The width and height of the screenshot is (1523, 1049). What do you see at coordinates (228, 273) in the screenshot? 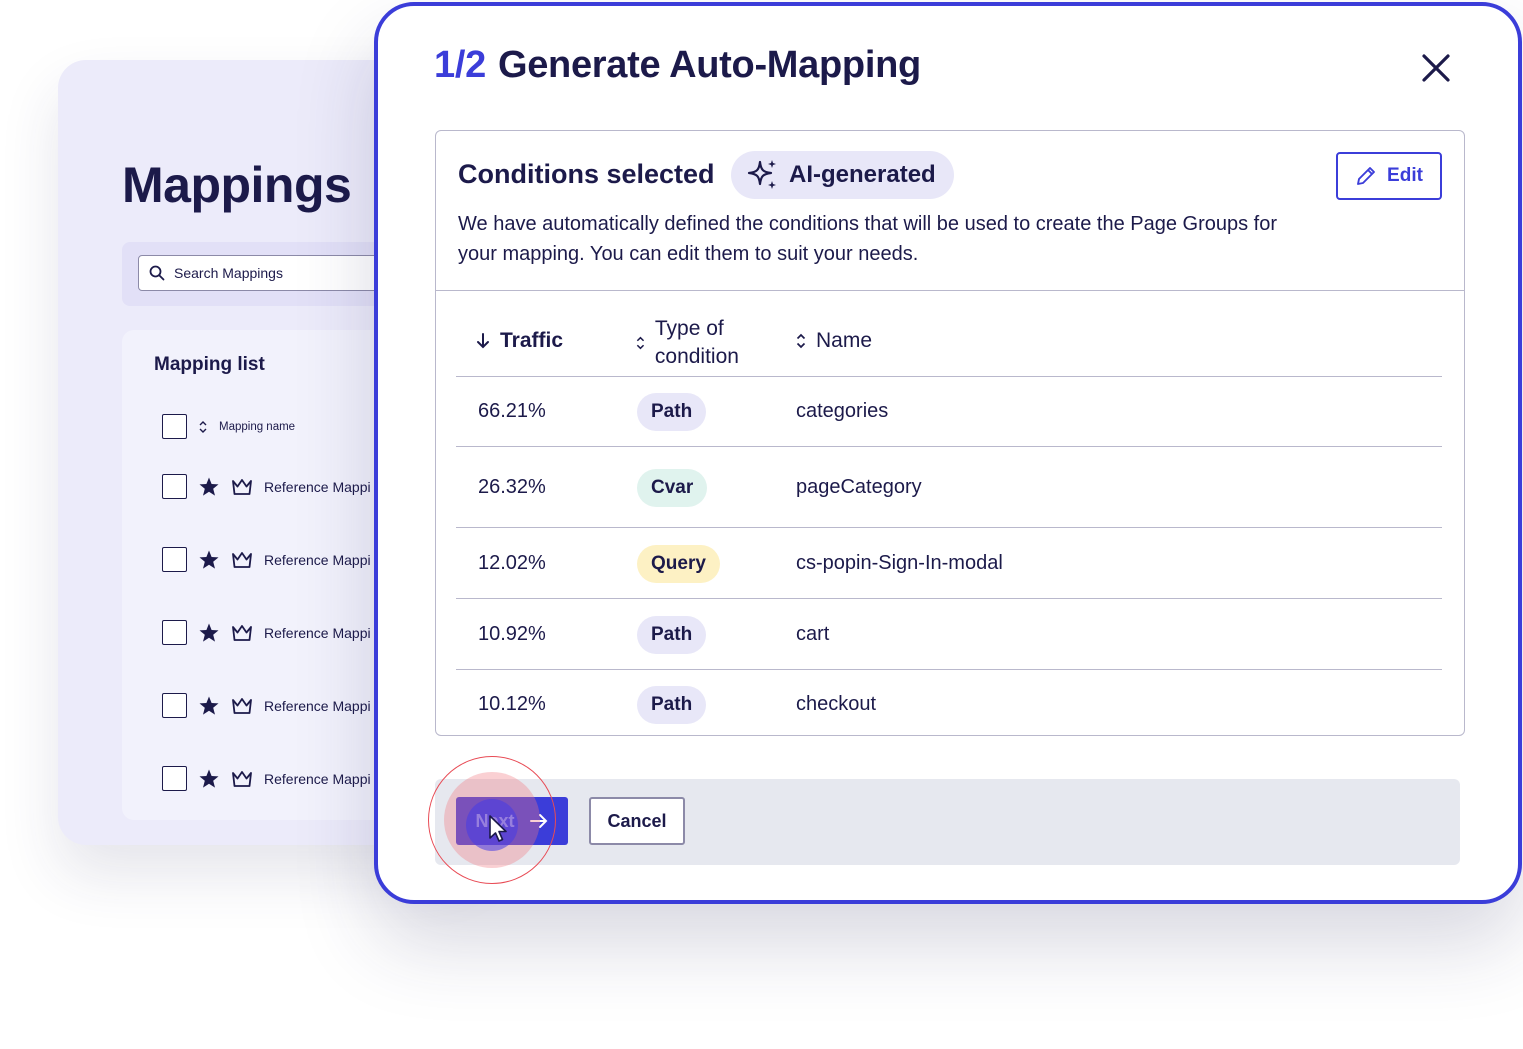
I see `search-placeholder: Search Mappings` at bounding box center [228, 273].